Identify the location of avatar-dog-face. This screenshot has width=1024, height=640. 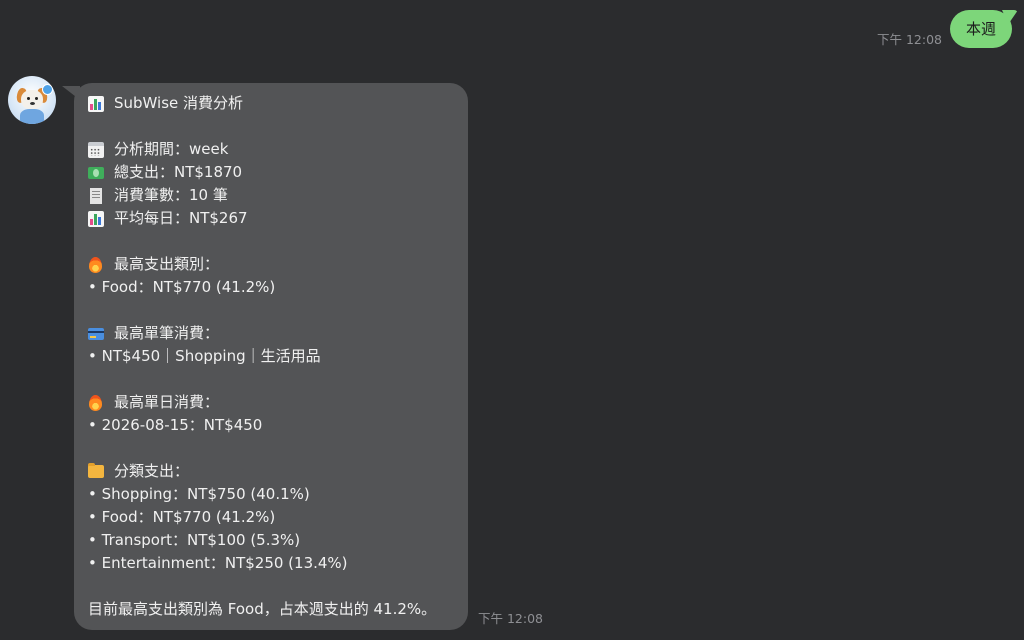
(32, 100).